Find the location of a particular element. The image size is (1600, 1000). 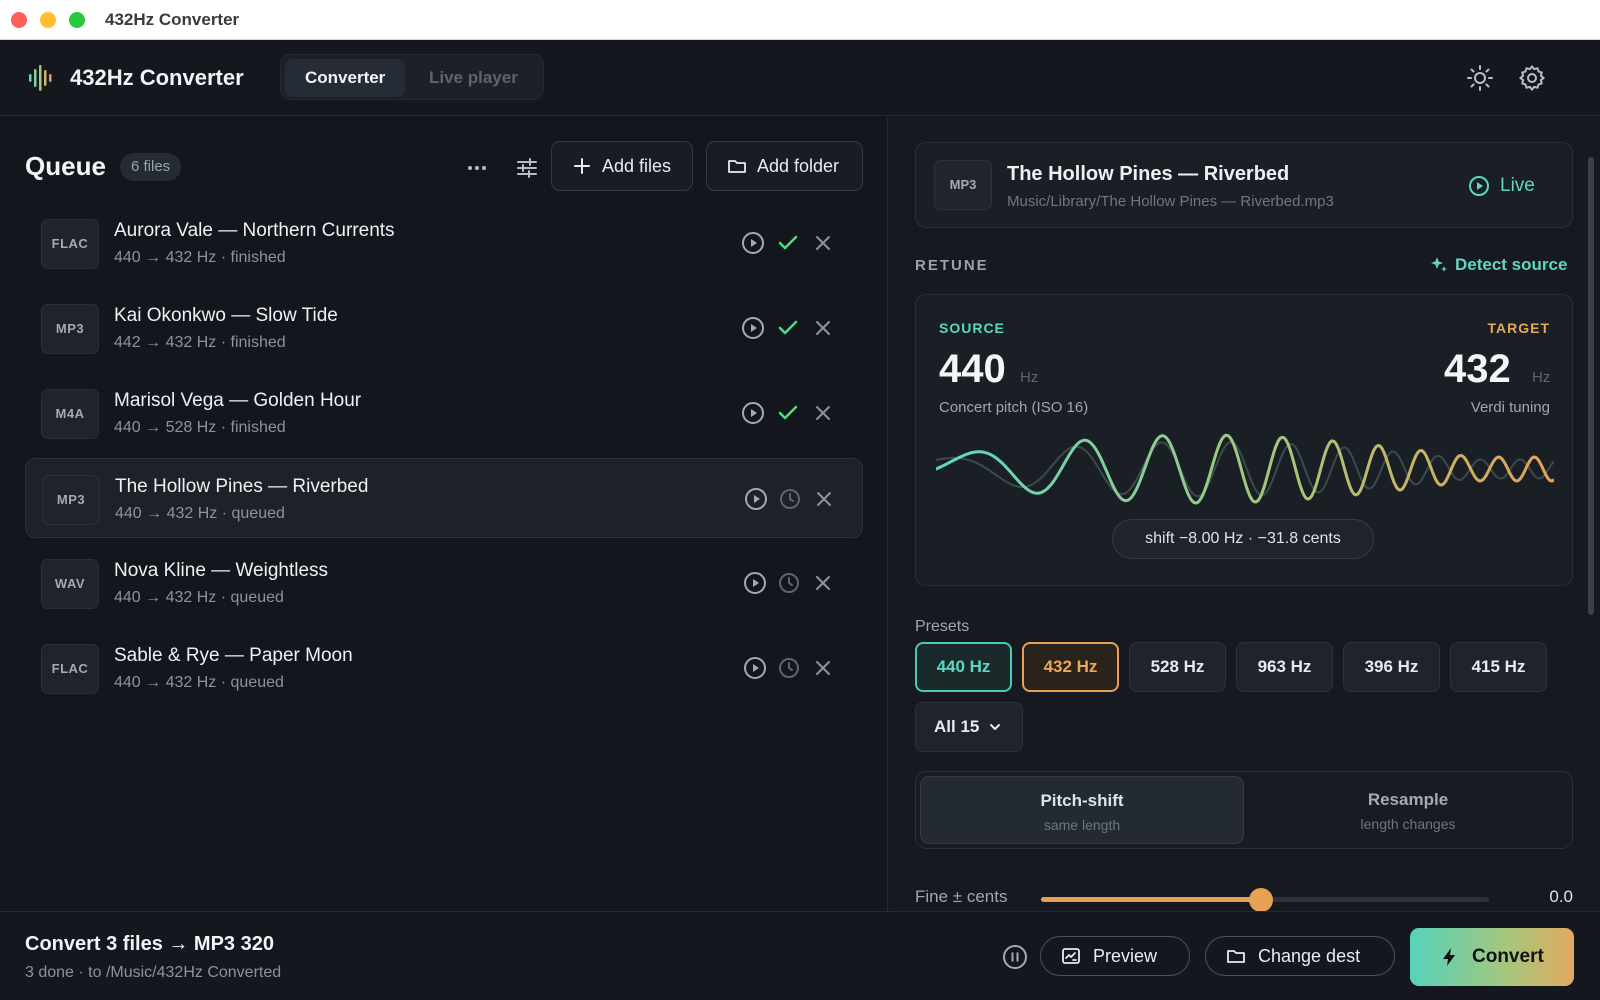

add-files-button: Add files is located at coordinates (622, 166).